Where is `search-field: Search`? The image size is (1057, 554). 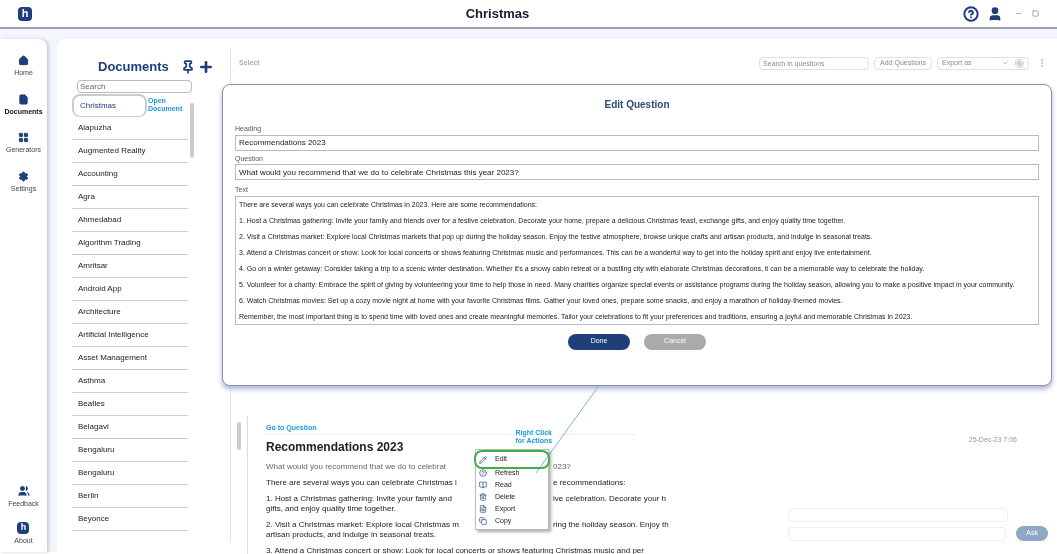
search-field: Search is located at coordinates (134, 86).